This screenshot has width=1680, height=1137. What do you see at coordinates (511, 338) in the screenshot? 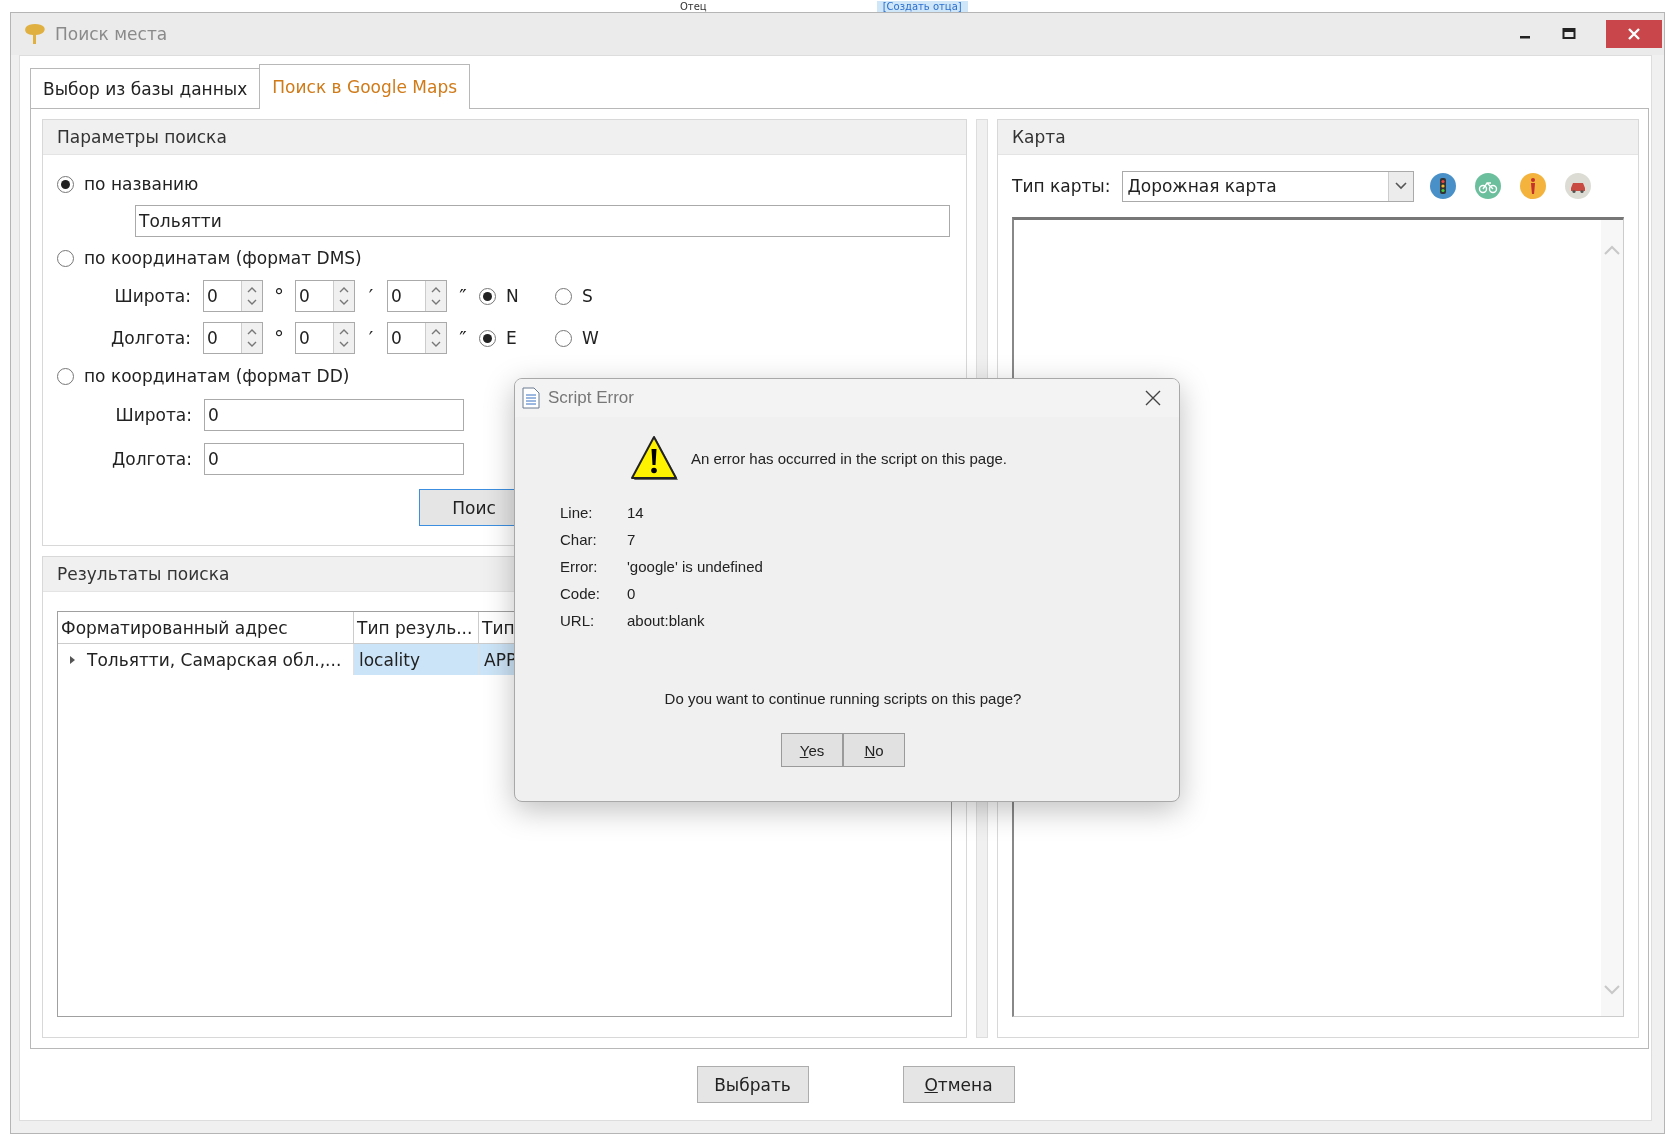
I see `radio-label: E` at bounding box center [511, 338].